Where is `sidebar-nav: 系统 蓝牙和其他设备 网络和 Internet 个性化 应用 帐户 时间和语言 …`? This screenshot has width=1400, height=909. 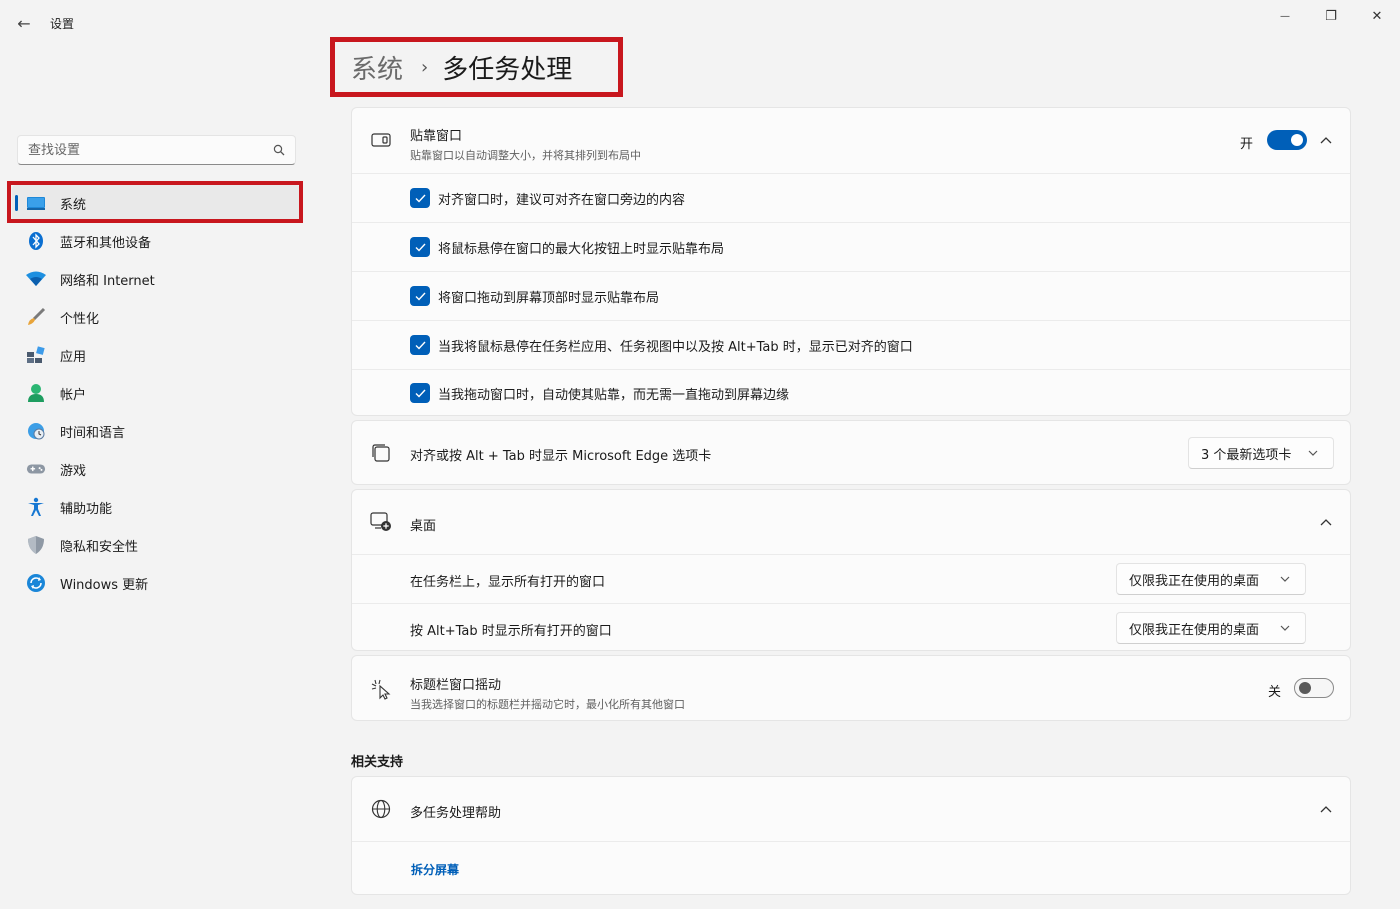
sidebar-nav: 系统 蓝牙和其他设备 网络和 Internet 个性化 应用 帐户 时间和语言 … is located at coordinates (156, 394).